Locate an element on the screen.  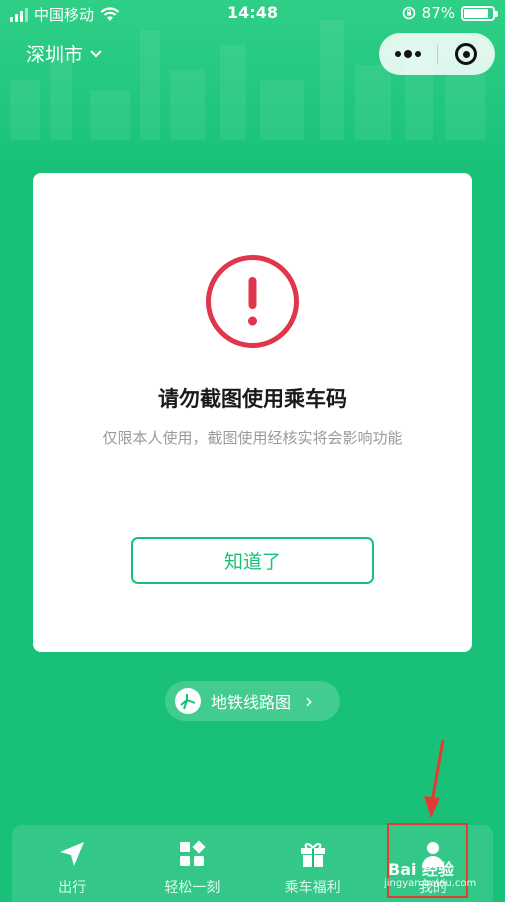
city-label: 深圳市 is located at coordinates (55, 55).